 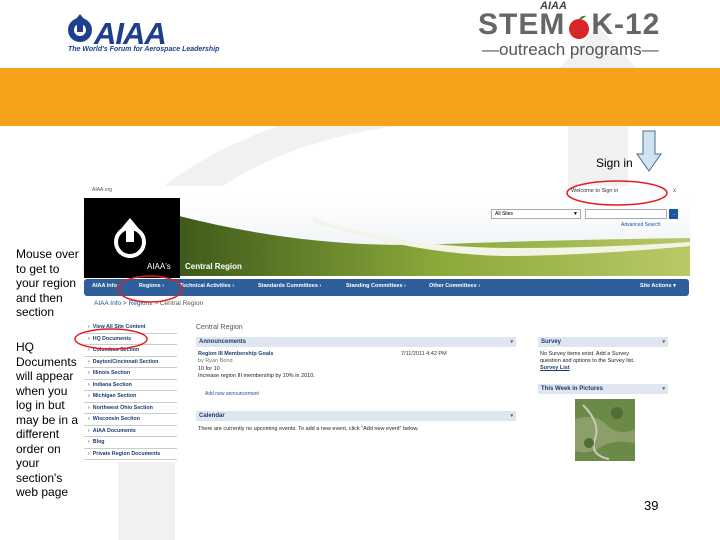 I want to click on survey-title: Survey, so click(x=551, y=342).